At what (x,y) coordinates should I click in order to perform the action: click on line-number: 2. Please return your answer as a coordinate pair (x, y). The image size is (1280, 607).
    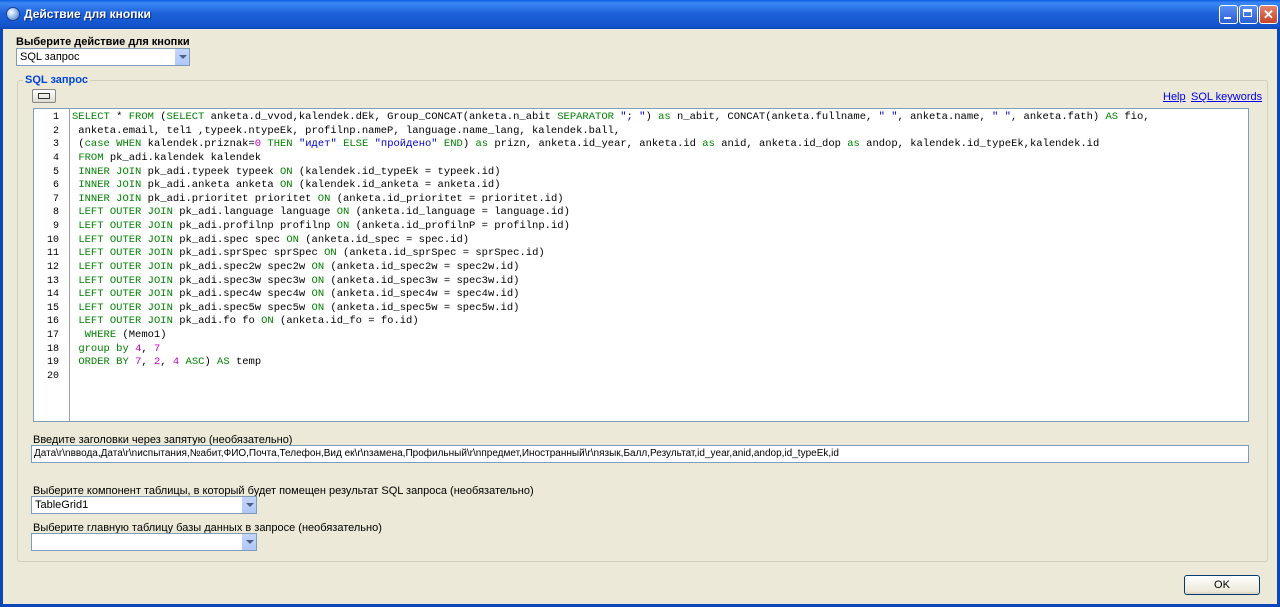
    Looking at the image, I should click on (55, 131).